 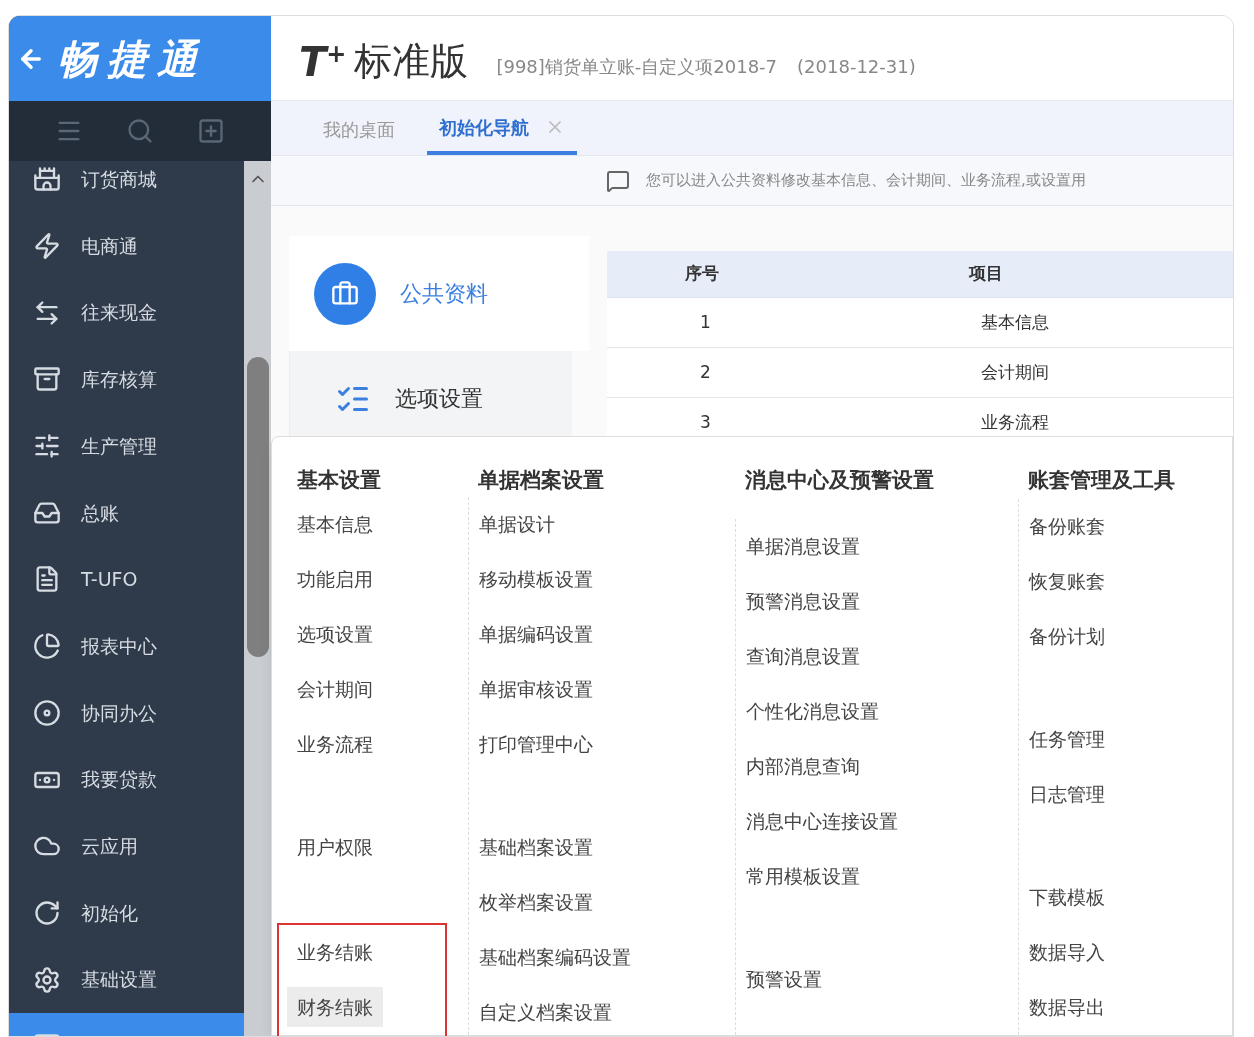 I want to click on sidebar-label: 报表中心, so click(x=119, y=646).